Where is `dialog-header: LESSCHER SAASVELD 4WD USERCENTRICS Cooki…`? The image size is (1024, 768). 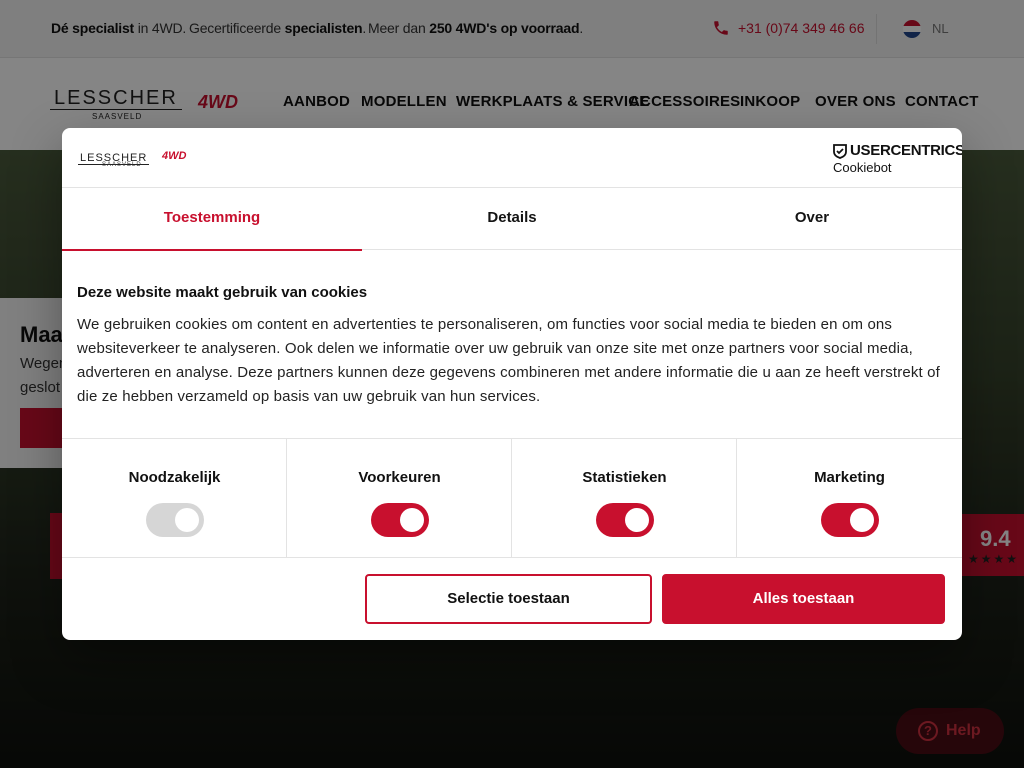
dialog-header: LESSCHER SAASVELD 4WD USERCENTRICS Cooki… is located at coordinates (512, 158).